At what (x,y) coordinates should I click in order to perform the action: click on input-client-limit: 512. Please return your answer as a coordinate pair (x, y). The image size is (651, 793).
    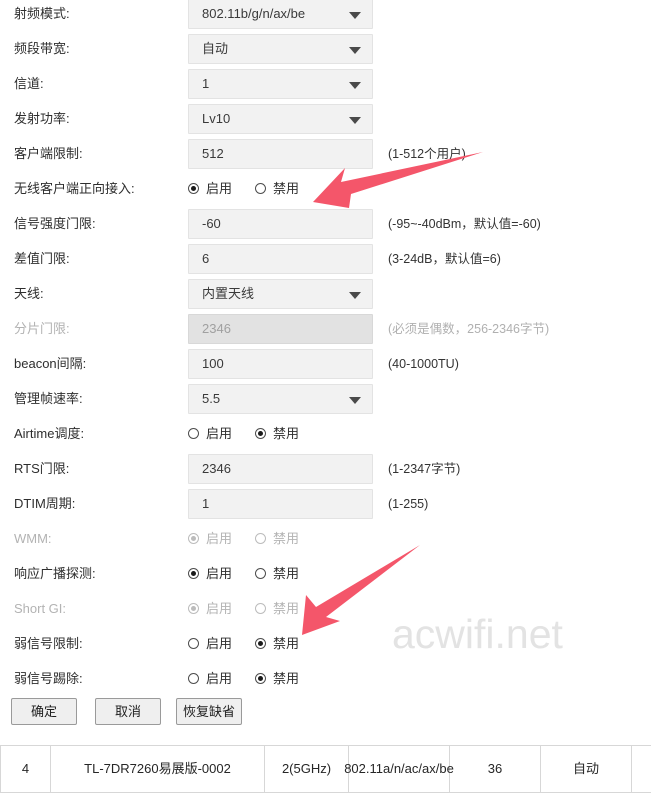
    Looking at the image, I should click on (280, 154).